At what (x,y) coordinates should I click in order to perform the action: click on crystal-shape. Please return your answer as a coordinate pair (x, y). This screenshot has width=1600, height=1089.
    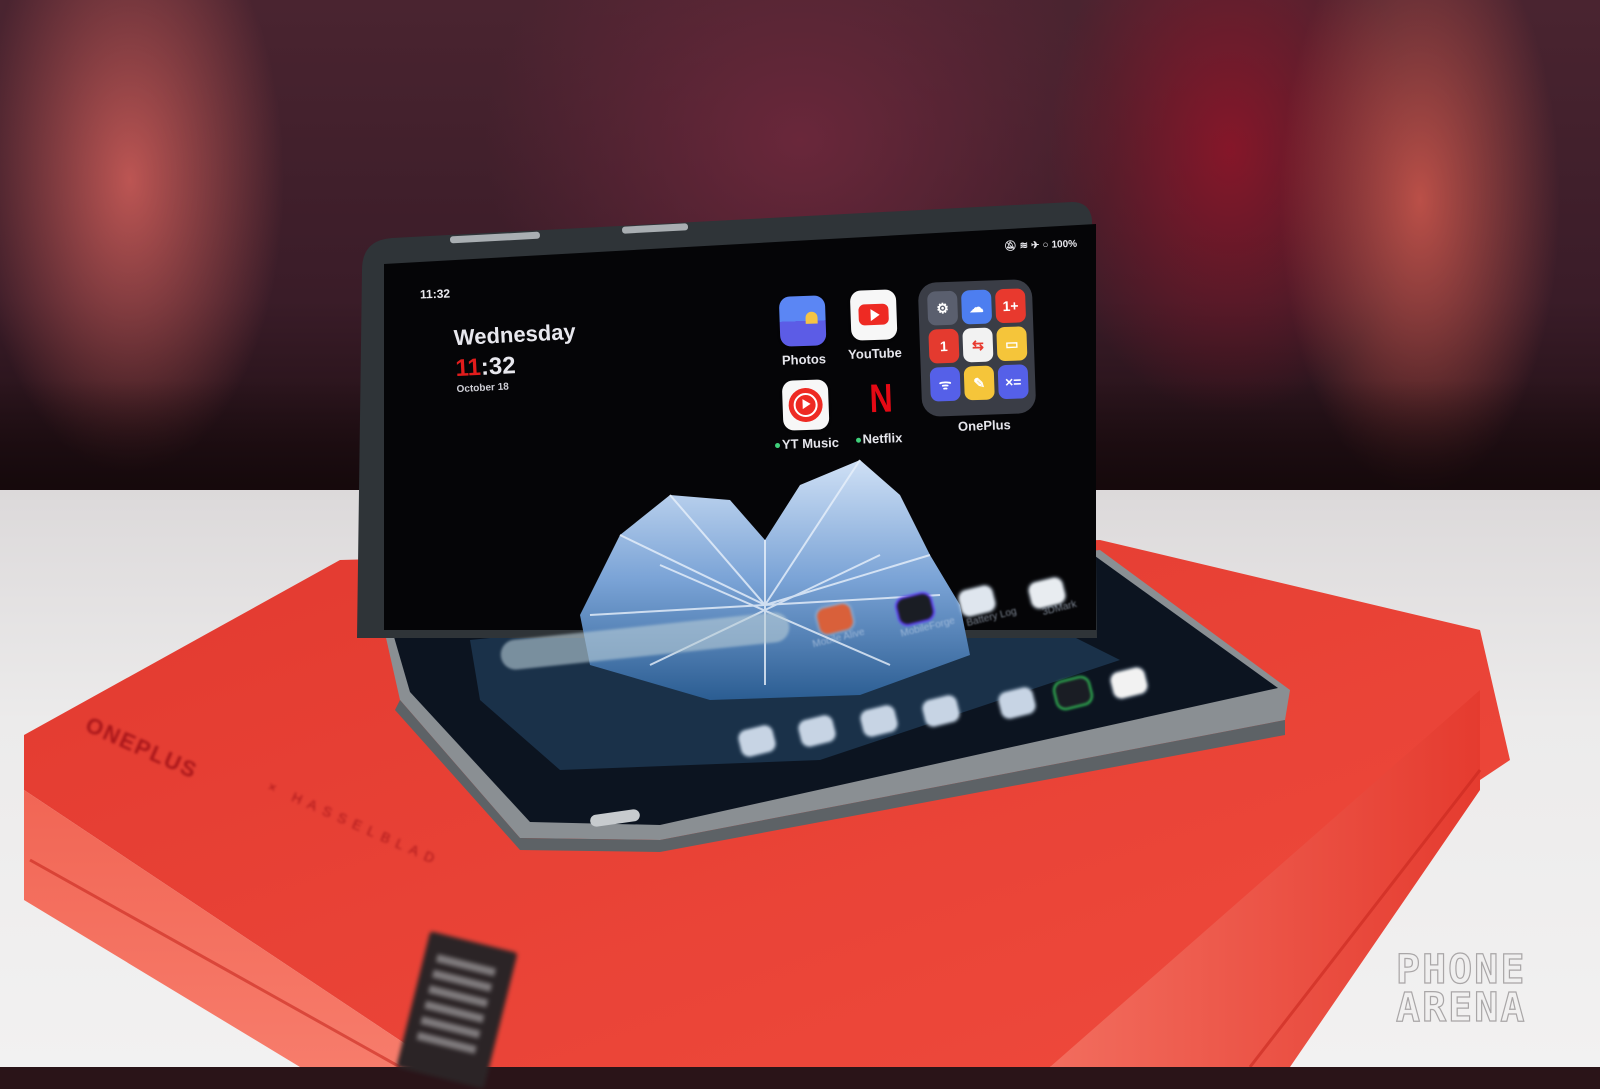
    Looking at the image, I should click on (775, 580).